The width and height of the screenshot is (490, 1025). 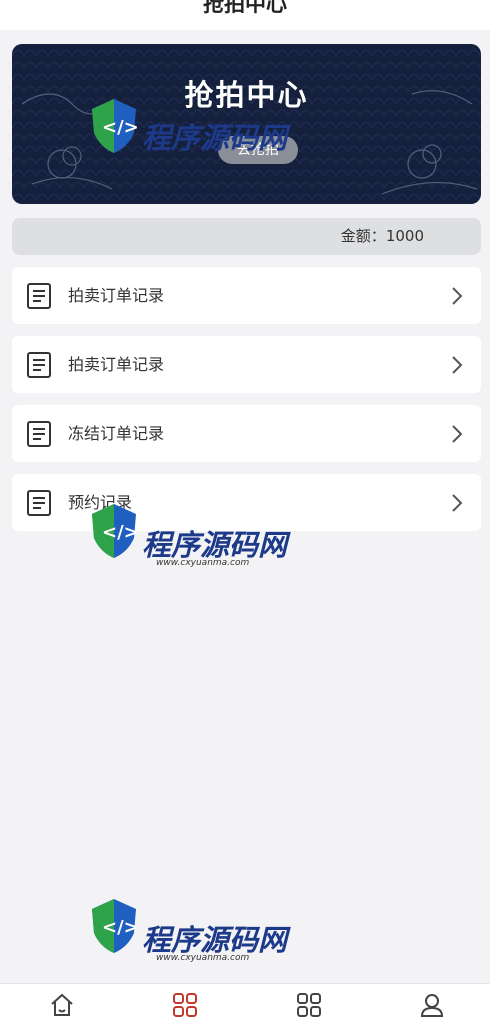 What do you see at coordinates (215, 138) in the screenshot?
I see `watermark-brand: 程序源码网` at bounding box center [215, 138].